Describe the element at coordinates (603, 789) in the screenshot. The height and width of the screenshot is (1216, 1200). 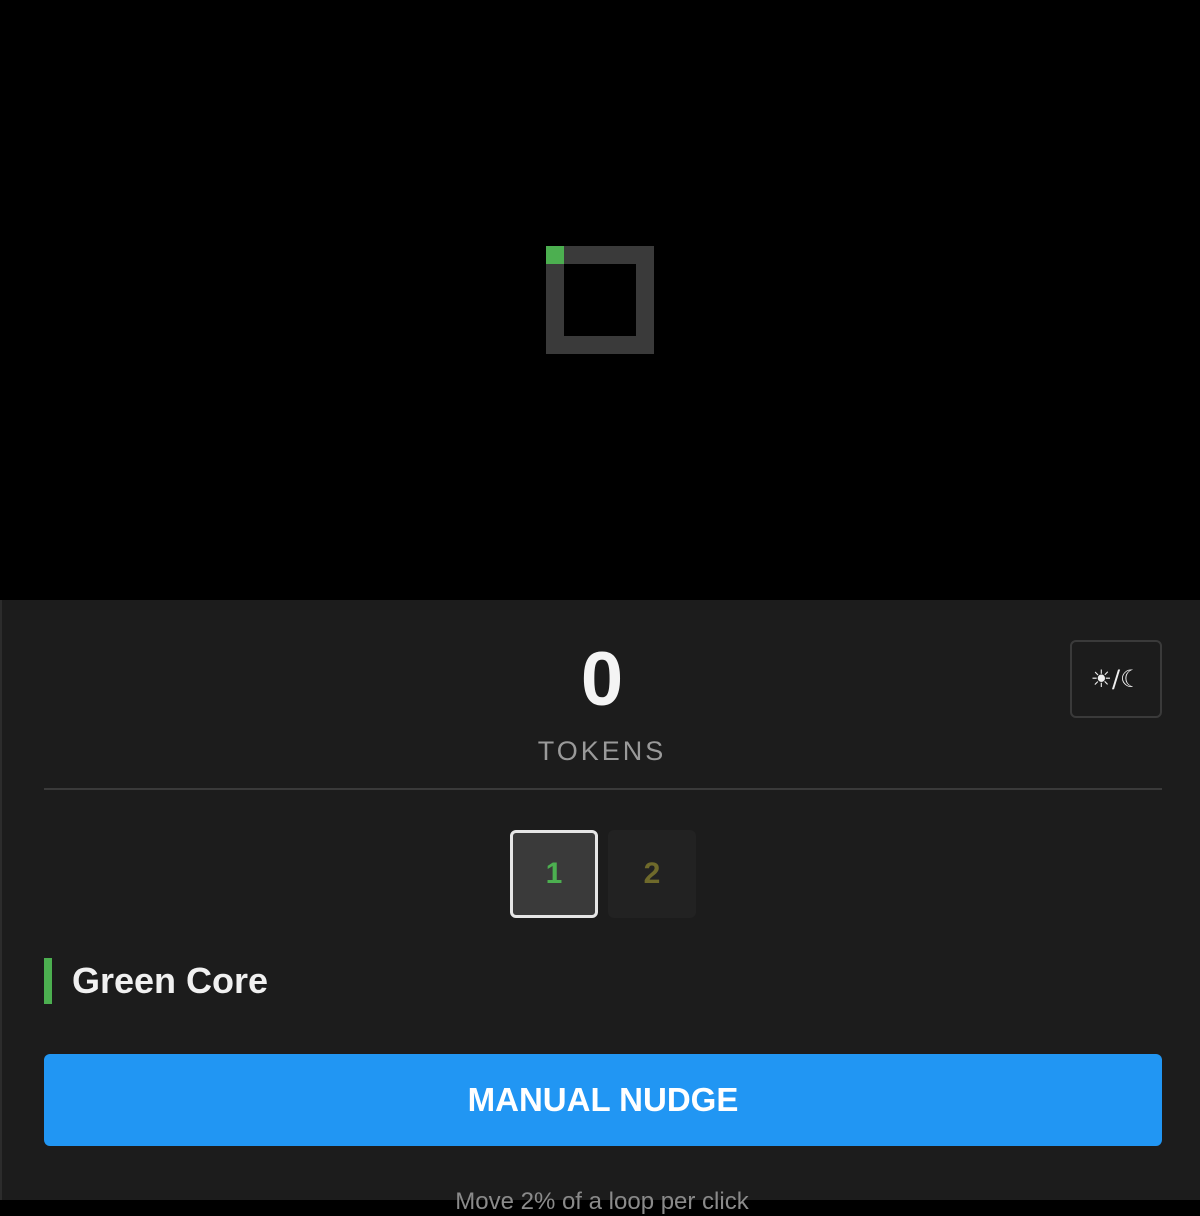
I see `divider` at that location.